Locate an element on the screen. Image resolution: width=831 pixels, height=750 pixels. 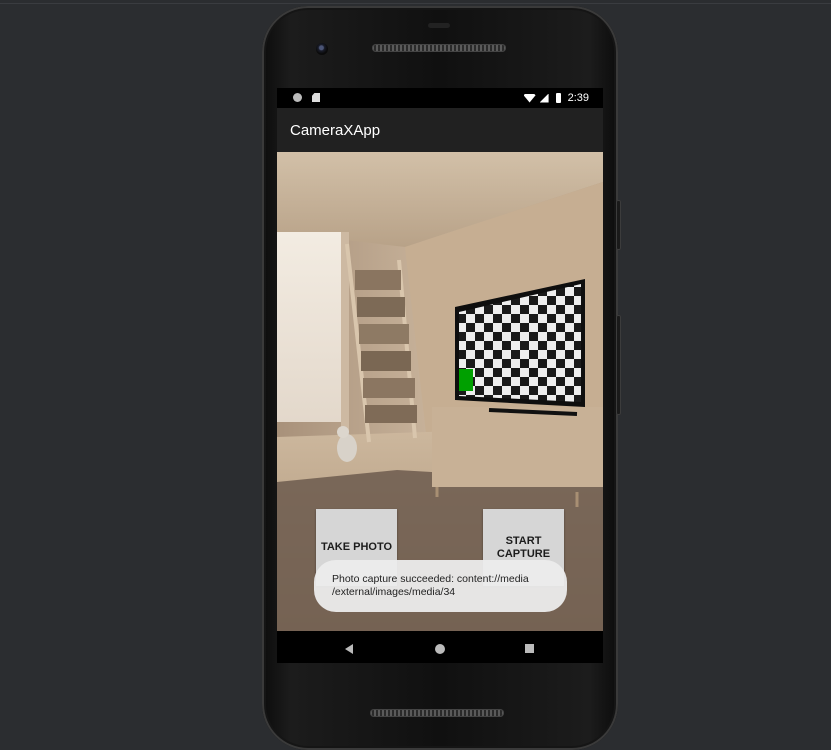
volume-button is located at coordinates (618, 365).